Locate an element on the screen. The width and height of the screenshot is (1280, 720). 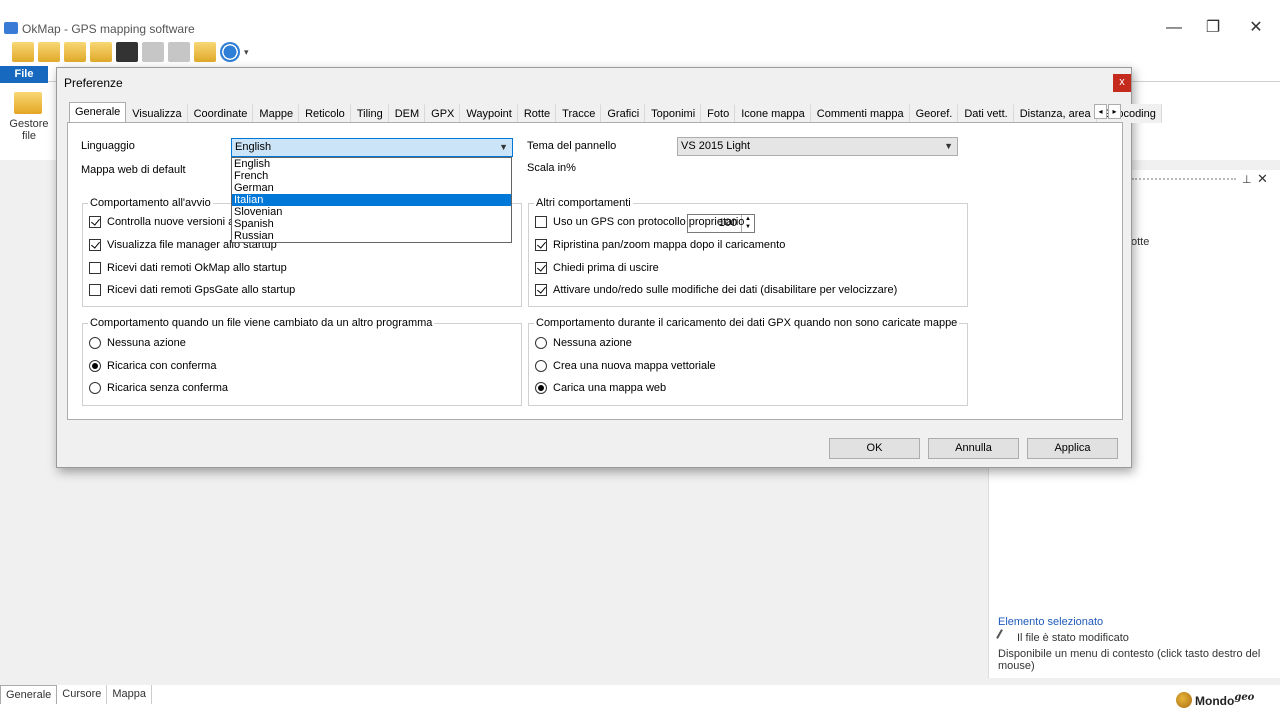
tab-dem: DEM is located at coordinates (407, 113).